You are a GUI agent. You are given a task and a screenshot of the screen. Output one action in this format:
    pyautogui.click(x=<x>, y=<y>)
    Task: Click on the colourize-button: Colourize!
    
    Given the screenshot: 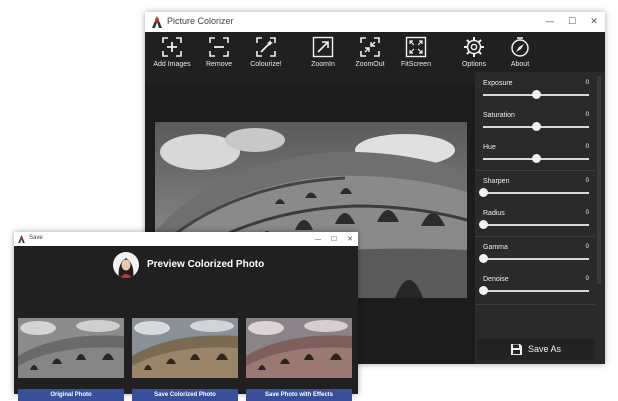 What is the action you would take?
    pyautogui.click(x=266, y=52)
    